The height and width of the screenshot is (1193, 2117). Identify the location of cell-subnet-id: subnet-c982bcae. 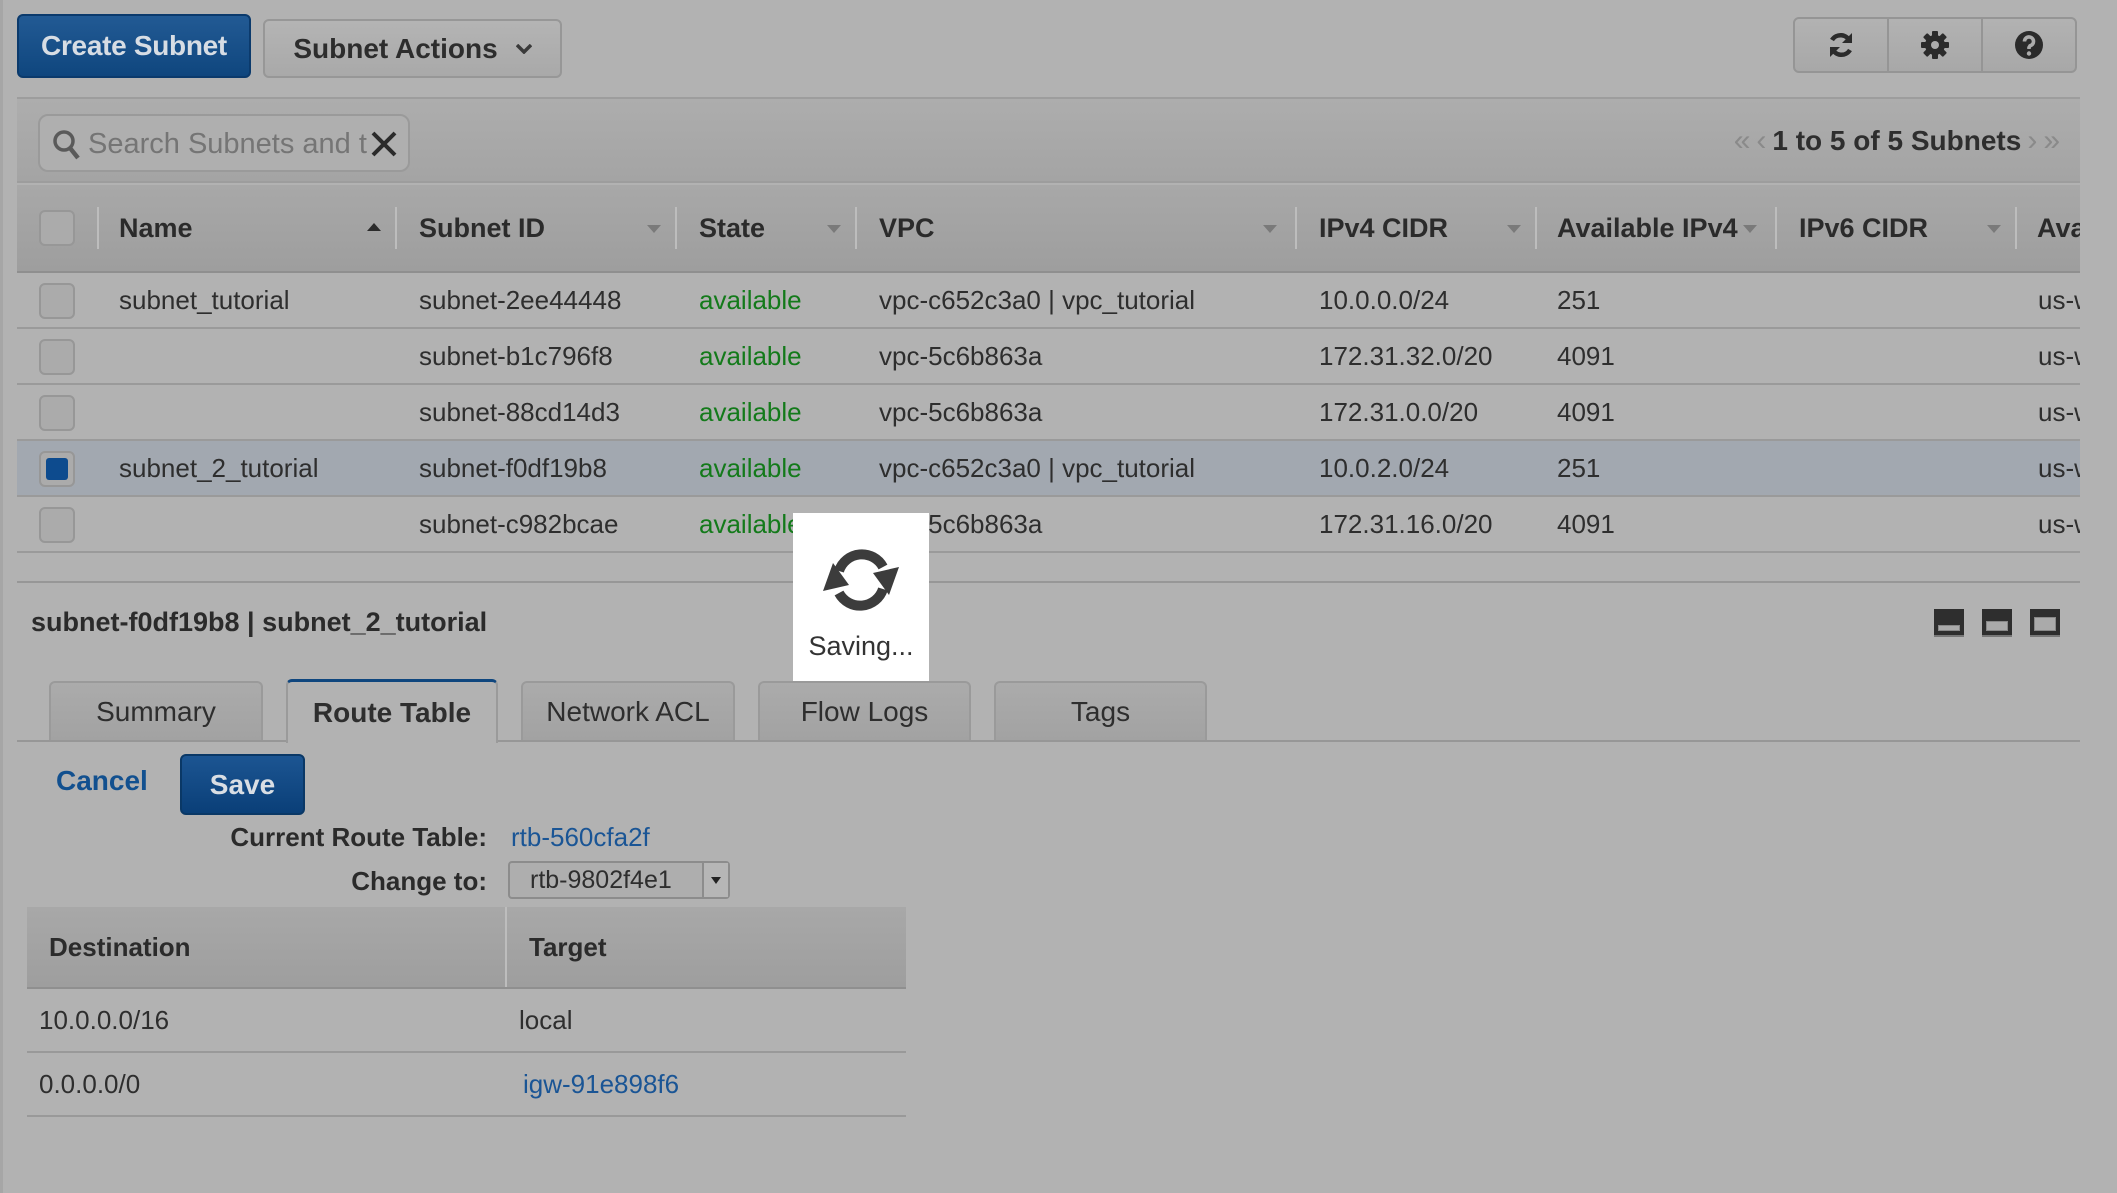
(519, 523).